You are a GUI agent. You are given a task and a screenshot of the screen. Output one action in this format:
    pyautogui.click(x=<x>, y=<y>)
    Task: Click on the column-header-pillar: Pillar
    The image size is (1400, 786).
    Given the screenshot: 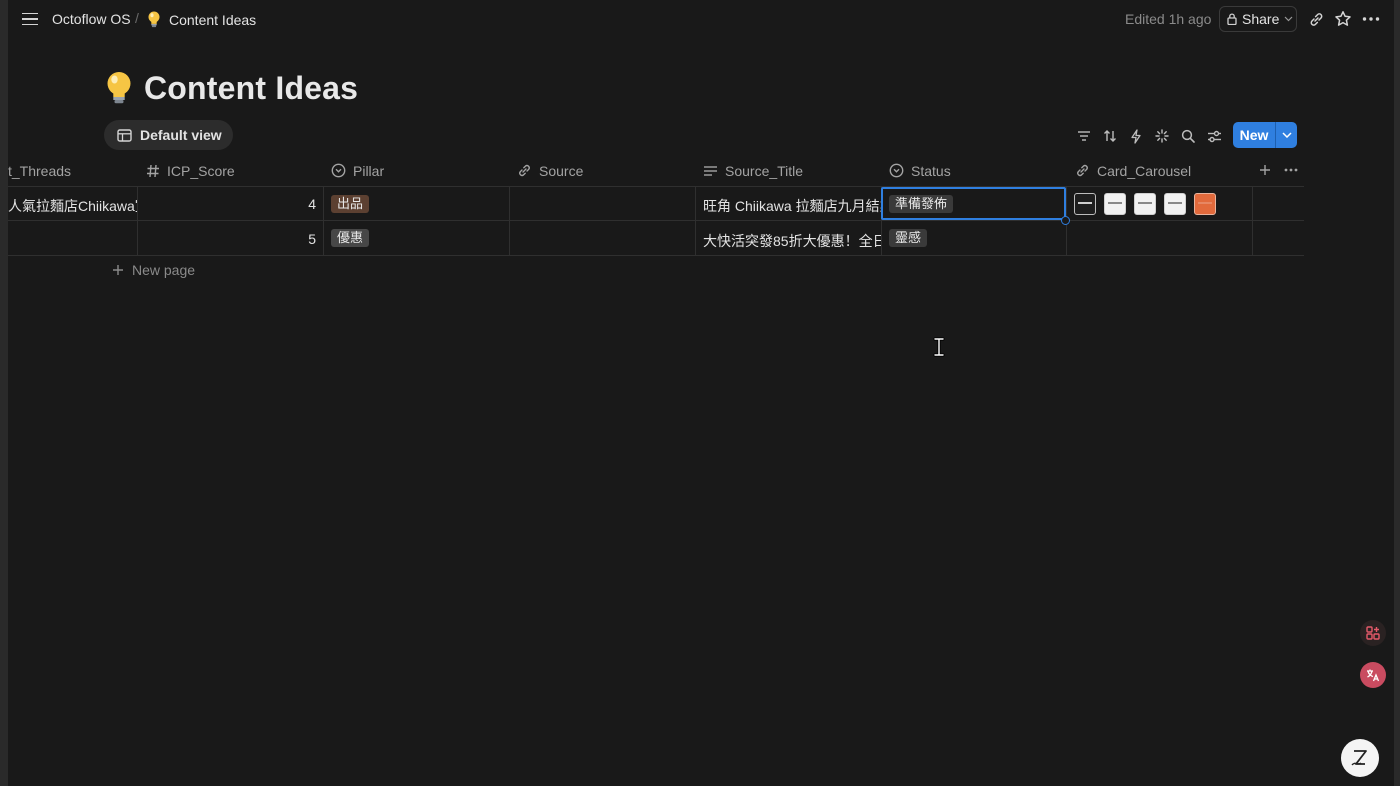 What is the action you would take?
    pyautogui.click(x=357, y=170)
    